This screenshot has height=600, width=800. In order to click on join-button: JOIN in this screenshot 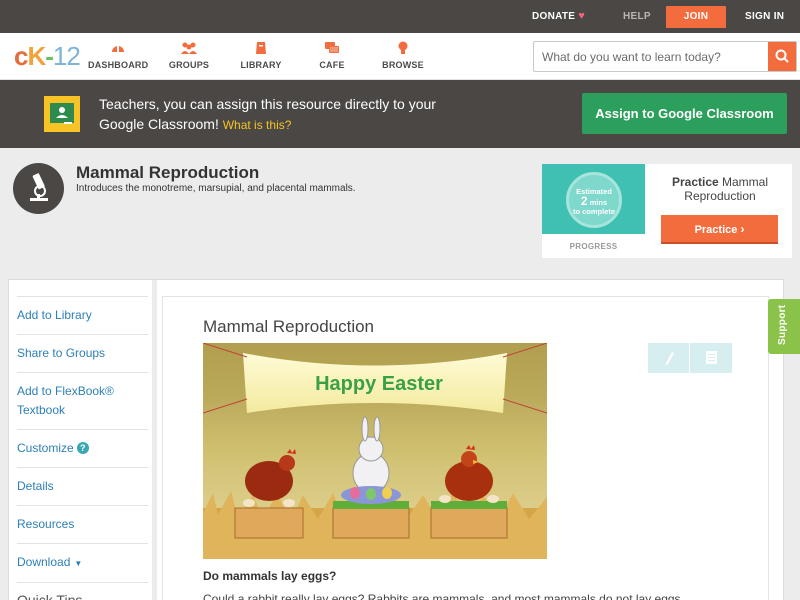, I will do `click(696, 17)`.